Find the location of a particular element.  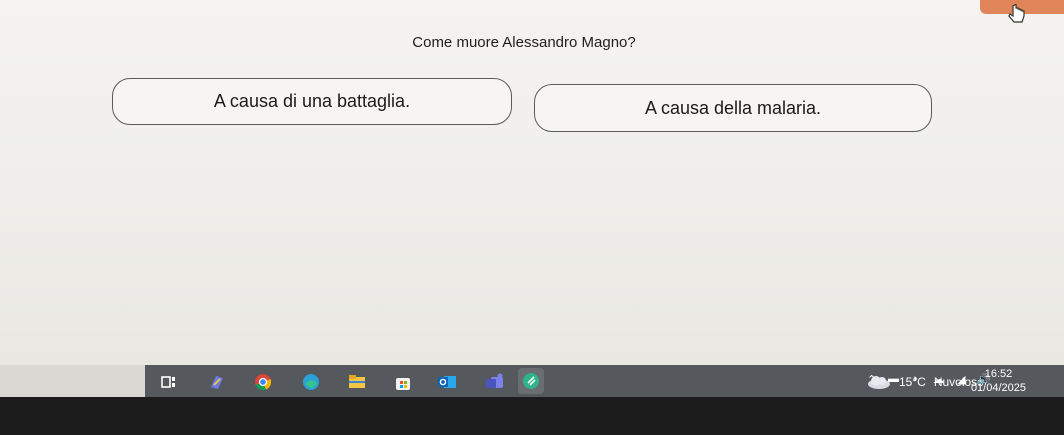

clock-date: 01/04/2025 is located at coordinates (998, 388).